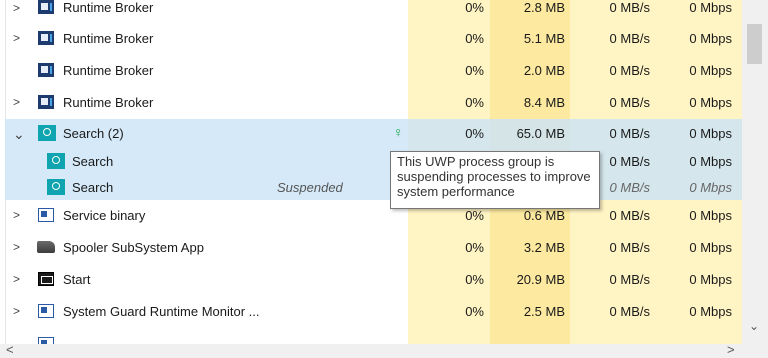 The height and width of the screenshot is (358, 768). Describe the element at coordinates (544, 215) in the screenshot. I see `memory-value: 0.6 MB` at that location.